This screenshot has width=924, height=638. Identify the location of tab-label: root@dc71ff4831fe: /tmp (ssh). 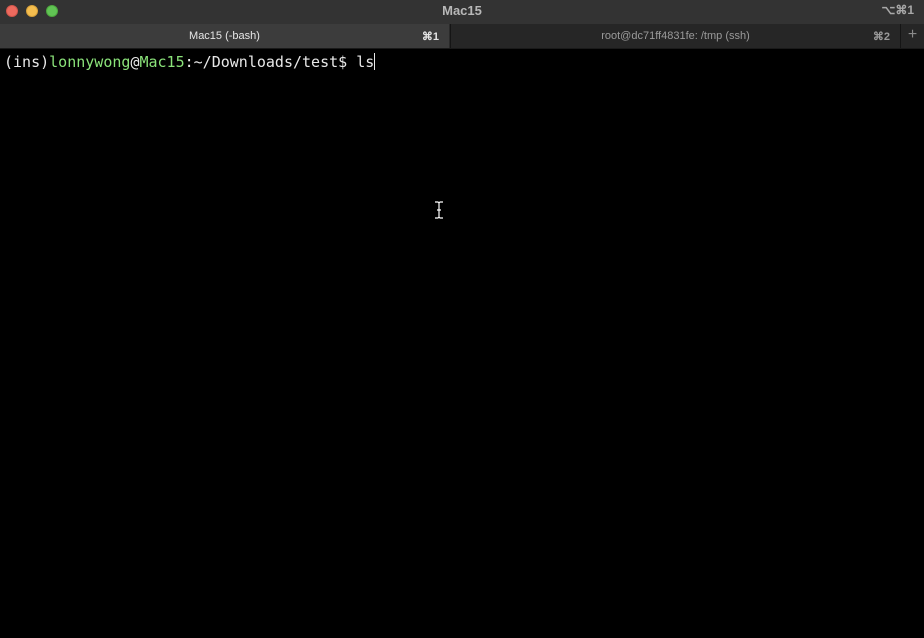
(675, 36).